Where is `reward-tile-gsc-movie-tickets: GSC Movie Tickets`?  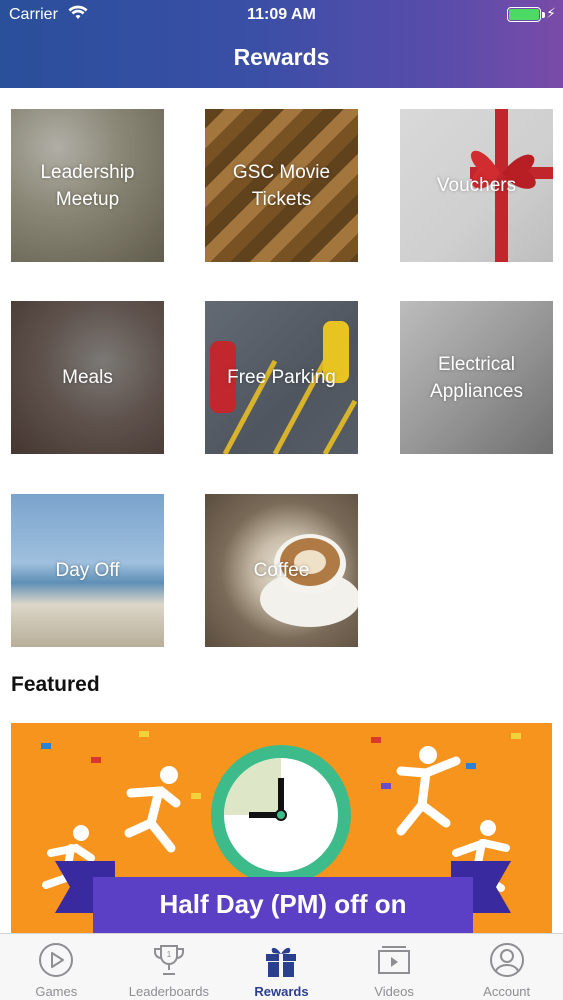
reward-tile-gsc-movie-tickets: GSC Movie Tickets is located at coordinates (281, 185).